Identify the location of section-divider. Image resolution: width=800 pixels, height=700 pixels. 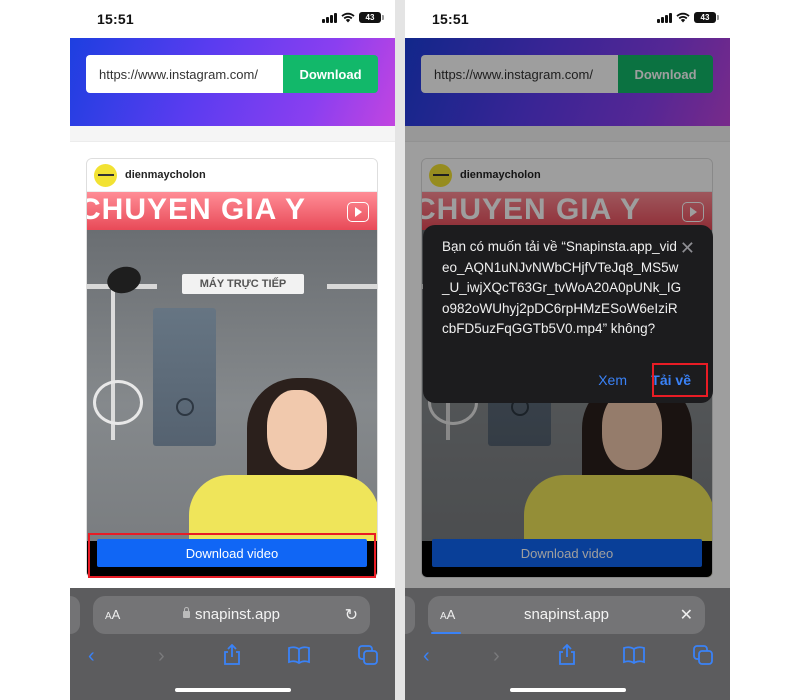
(232, 134).